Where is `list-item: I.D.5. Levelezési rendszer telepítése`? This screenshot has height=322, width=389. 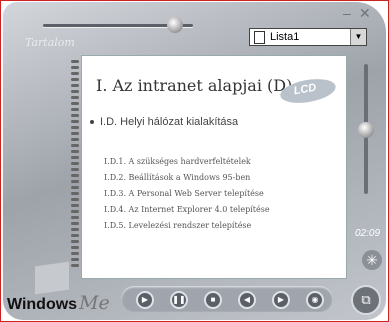 list-item: I.D.5. Levelezési rendszer telepítése is located at coordinates (178, 225).